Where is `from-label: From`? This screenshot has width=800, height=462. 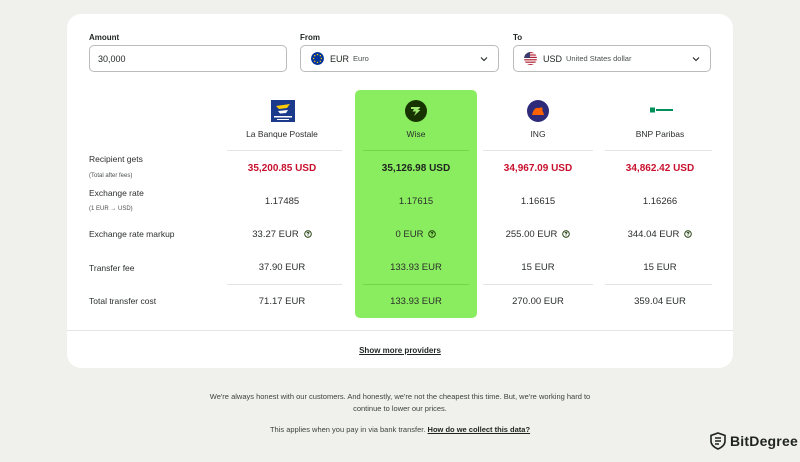
from-label: From is located at coordinates (310, 37).